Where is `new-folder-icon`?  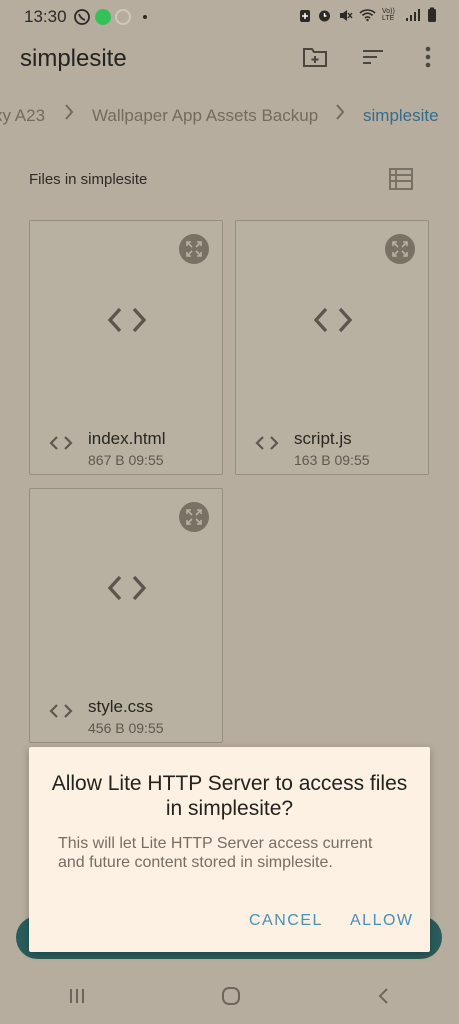 new-folder-icon is located at coordinates (315, 57).